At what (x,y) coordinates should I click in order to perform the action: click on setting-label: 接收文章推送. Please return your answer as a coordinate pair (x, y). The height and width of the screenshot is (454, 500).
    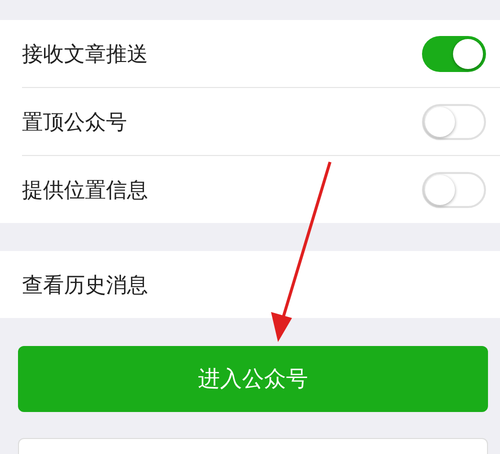
    Looking at the image, I should click on (85, 54).